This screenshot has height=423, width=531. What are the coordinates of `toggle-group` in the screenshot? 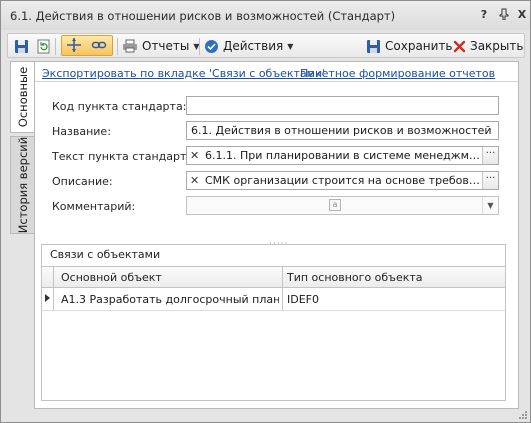 It's located at (87, 45).